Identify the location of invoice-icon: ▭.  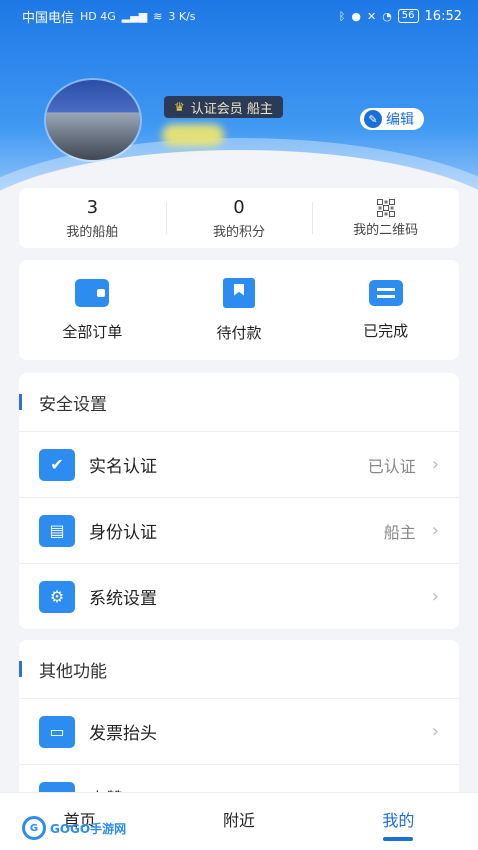
(57, 731).